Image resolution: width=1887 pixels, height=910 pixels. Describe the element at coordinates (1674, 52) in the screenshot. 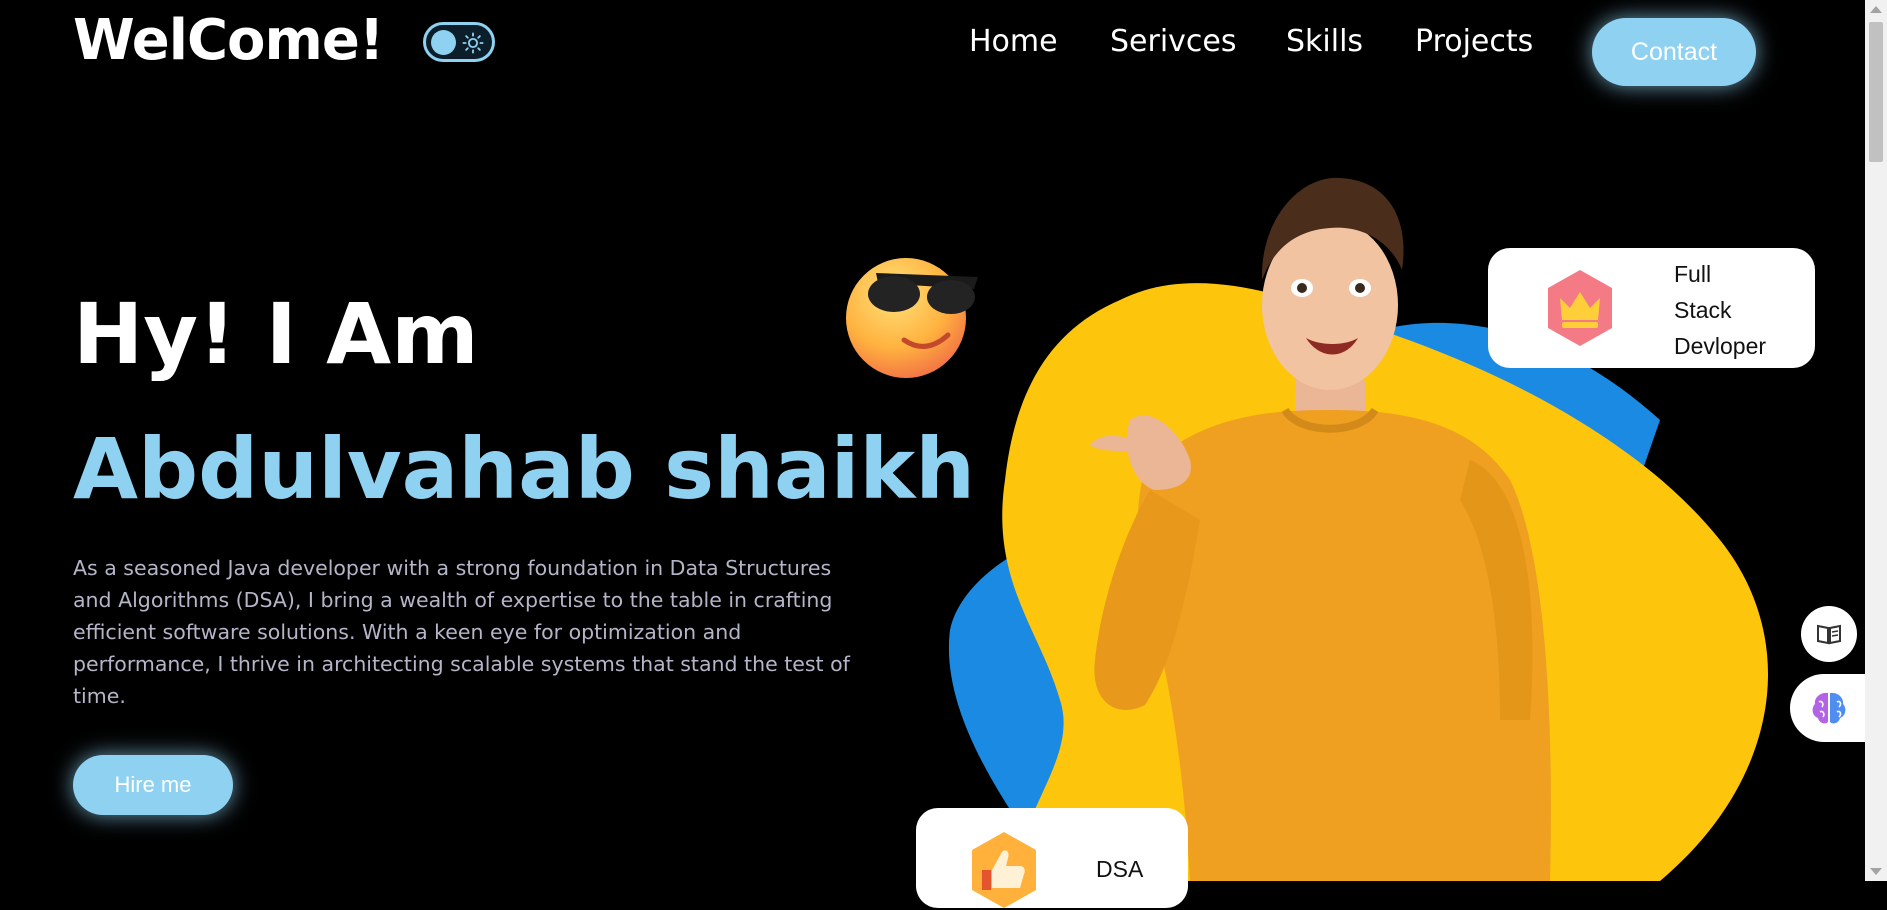

I see `contact-button: Contact` at that location.